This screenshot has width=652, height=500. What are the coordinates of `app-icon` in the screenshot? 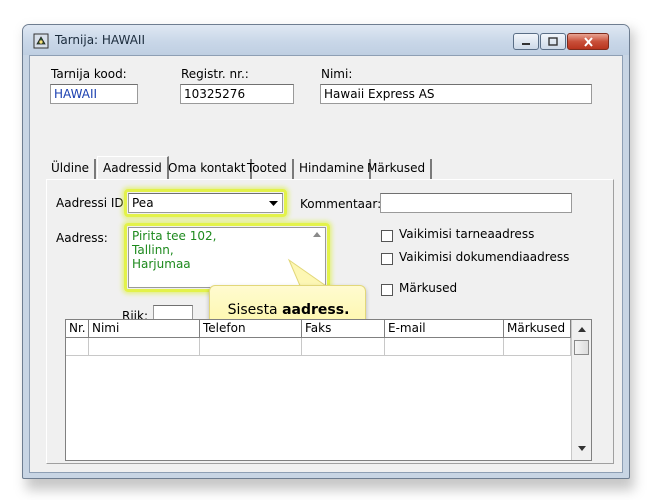 It's located at (41, 41).